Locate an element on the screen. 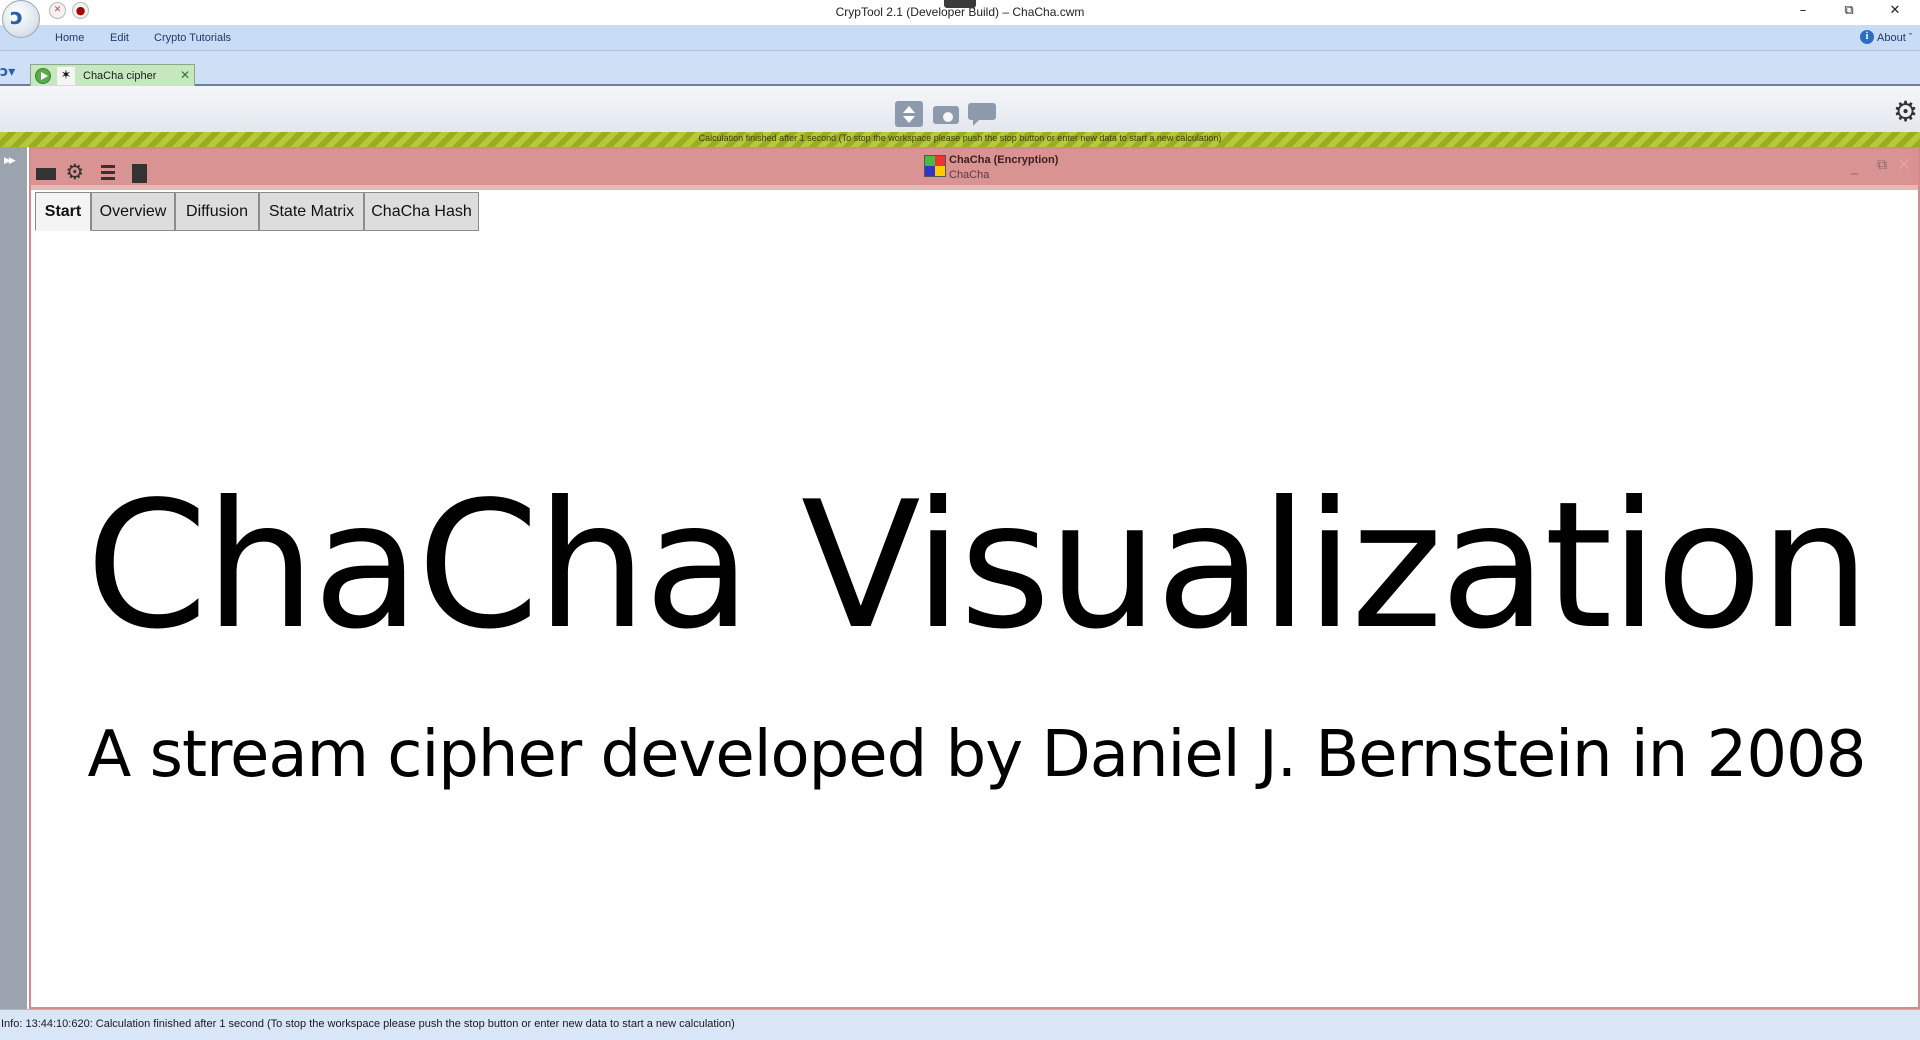 This screenshot has height=1040, width=1920. fit-to-screen-icon is located at coordinates (909, 114).